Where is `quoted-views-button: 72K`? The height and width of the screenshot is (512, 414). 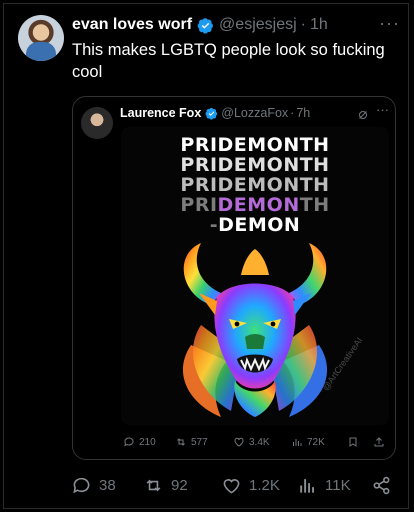 quoted-views-button: 72K is located at coordinates (308, 442).